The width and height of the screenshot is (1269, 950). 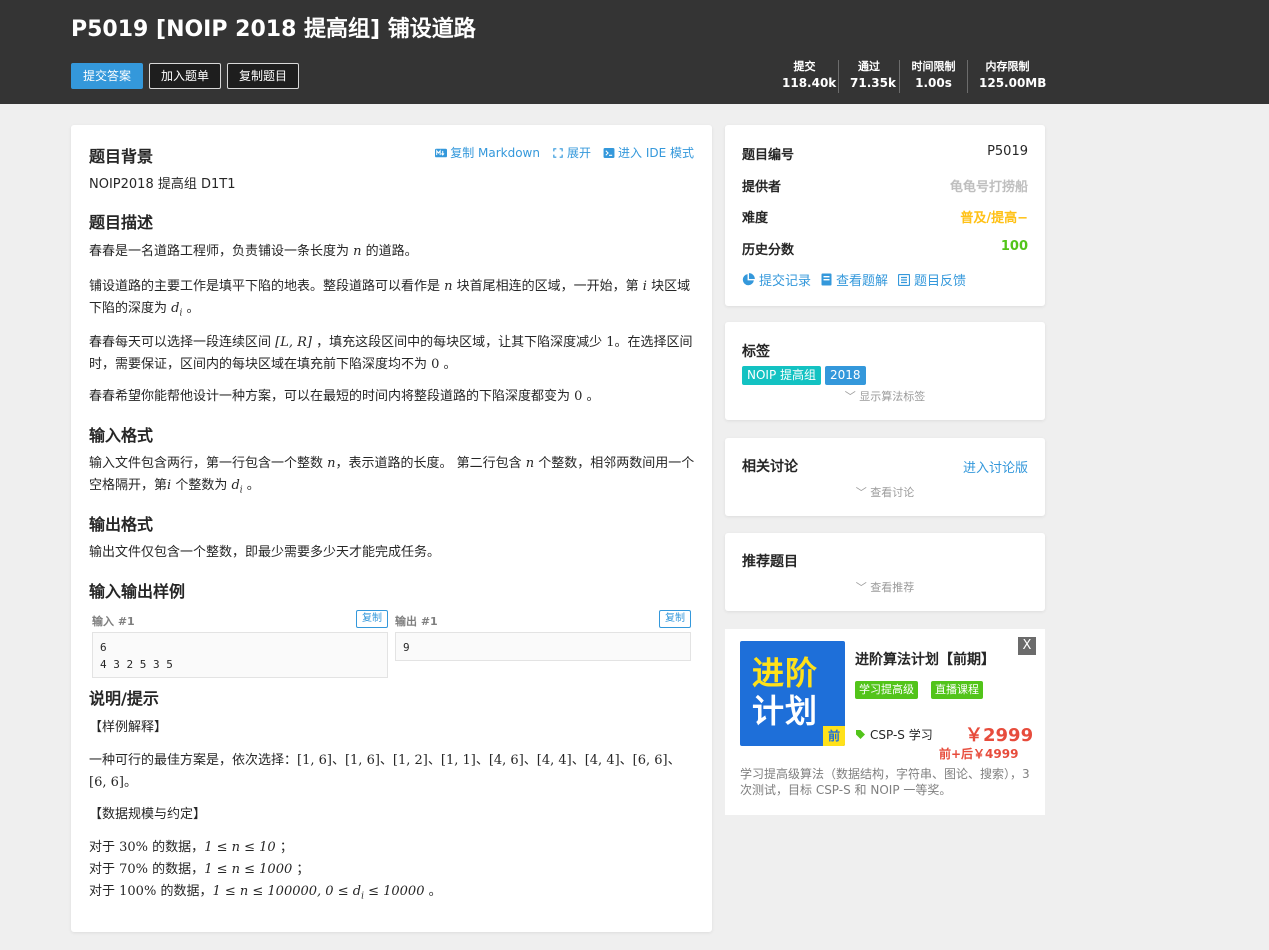 I want to click on sample-input-box: 6 4 3 2 5 3 5, so click(x=240, y=655).